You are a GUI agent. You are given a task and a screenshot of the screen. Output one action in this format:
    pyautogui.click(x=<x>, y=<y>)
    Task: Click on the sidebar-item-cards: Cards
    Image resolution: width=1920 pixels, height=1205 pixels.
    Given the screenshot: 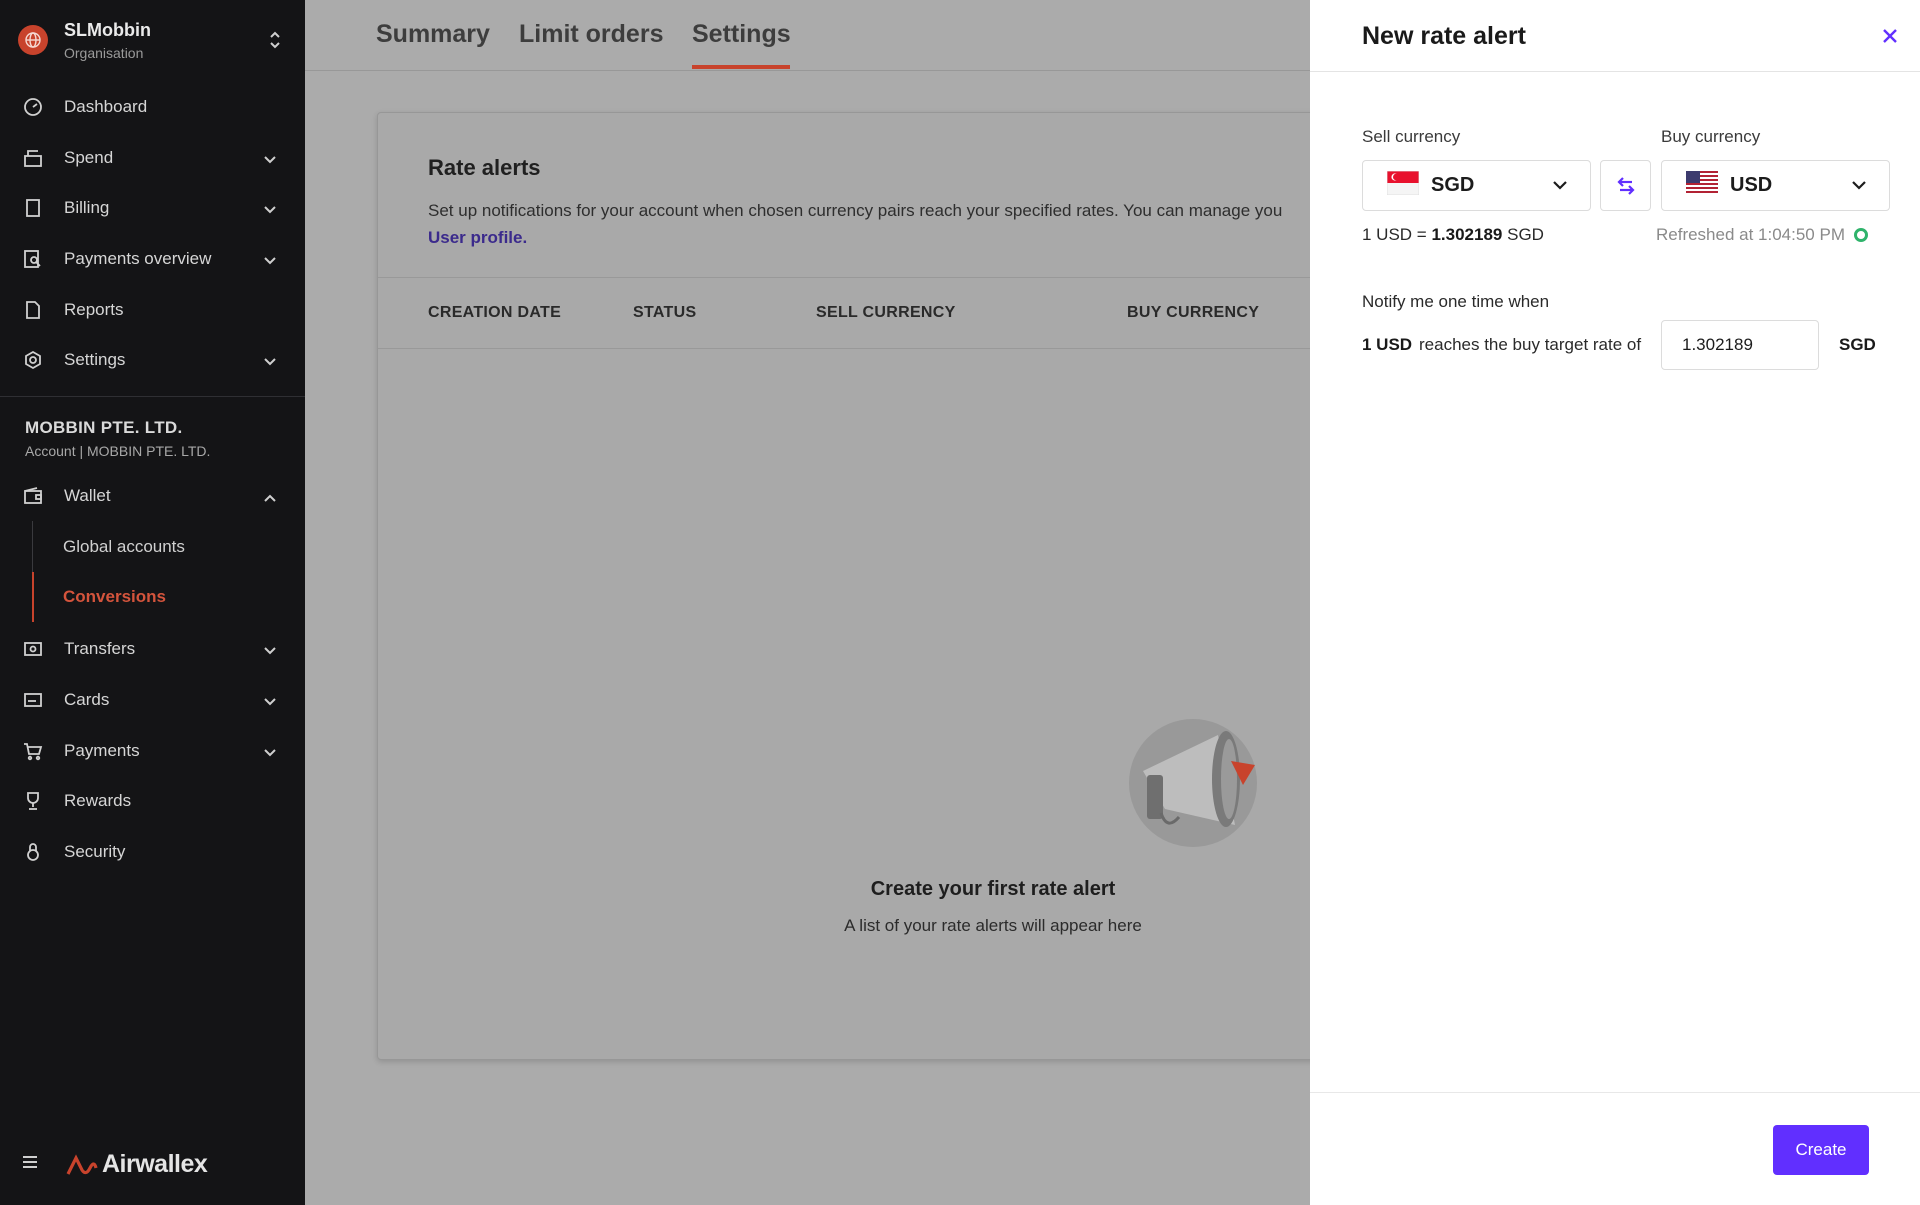 What is the action you would take?
    pyautogui.click(x=152, y=700)
    